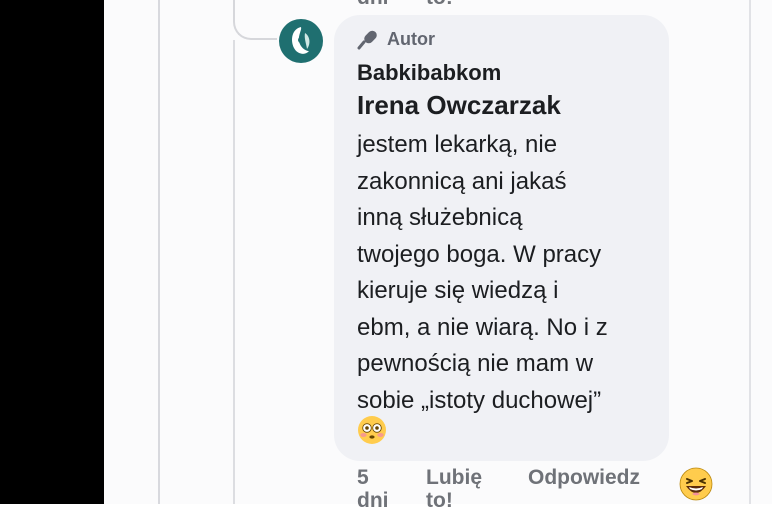 The width and height of the screenshot is (772, 512). Describe the element at coordinates (159, 252) in the screenshot. I see `thread-divider-left` at that location.